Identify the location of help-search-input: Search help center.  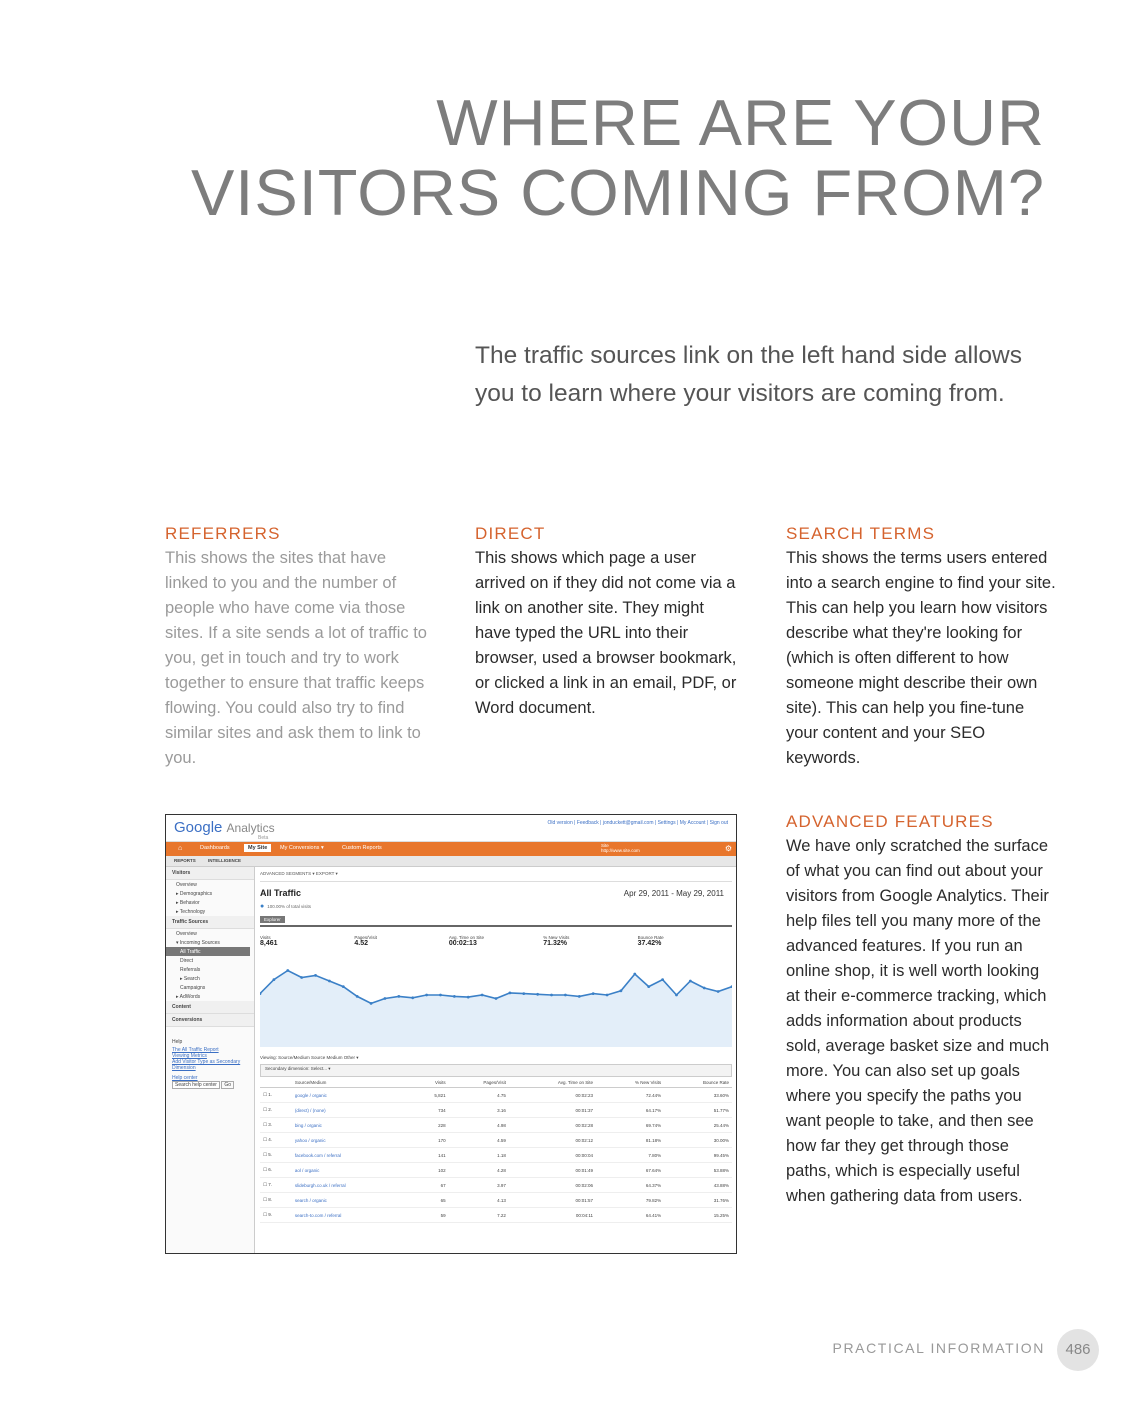
(196, 1085).